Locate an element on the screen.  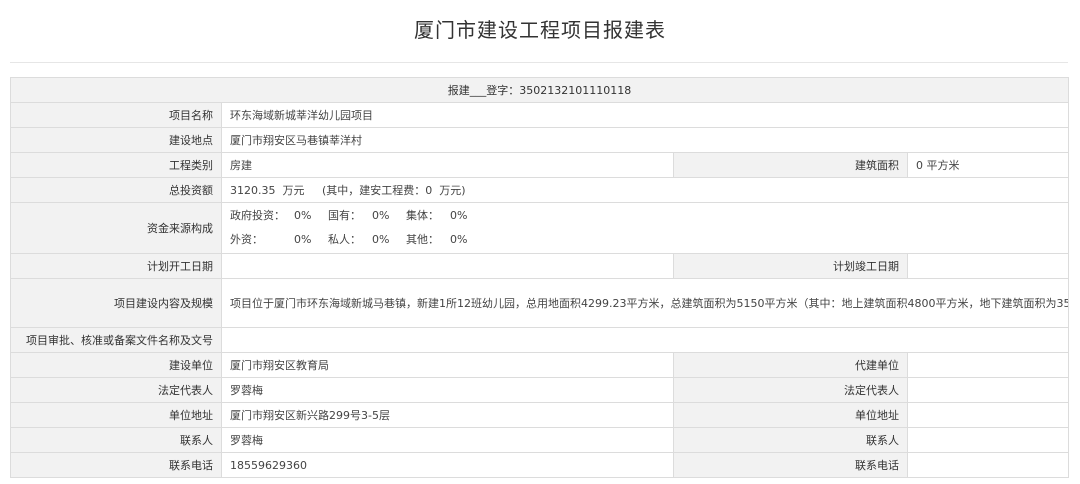
other-value: 0% is located at coordinates (459, 239).